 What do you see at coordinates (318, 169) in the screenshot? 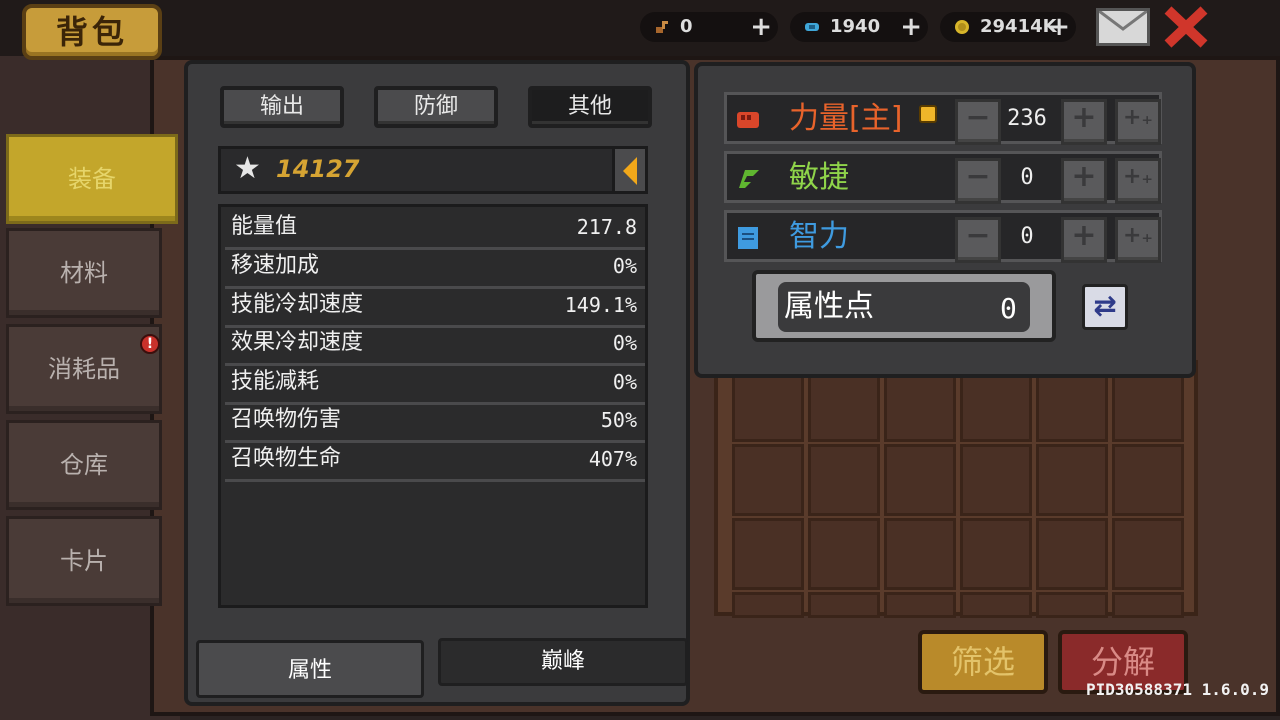
I see `power-score: 14127` at bounding box center [318, 169].